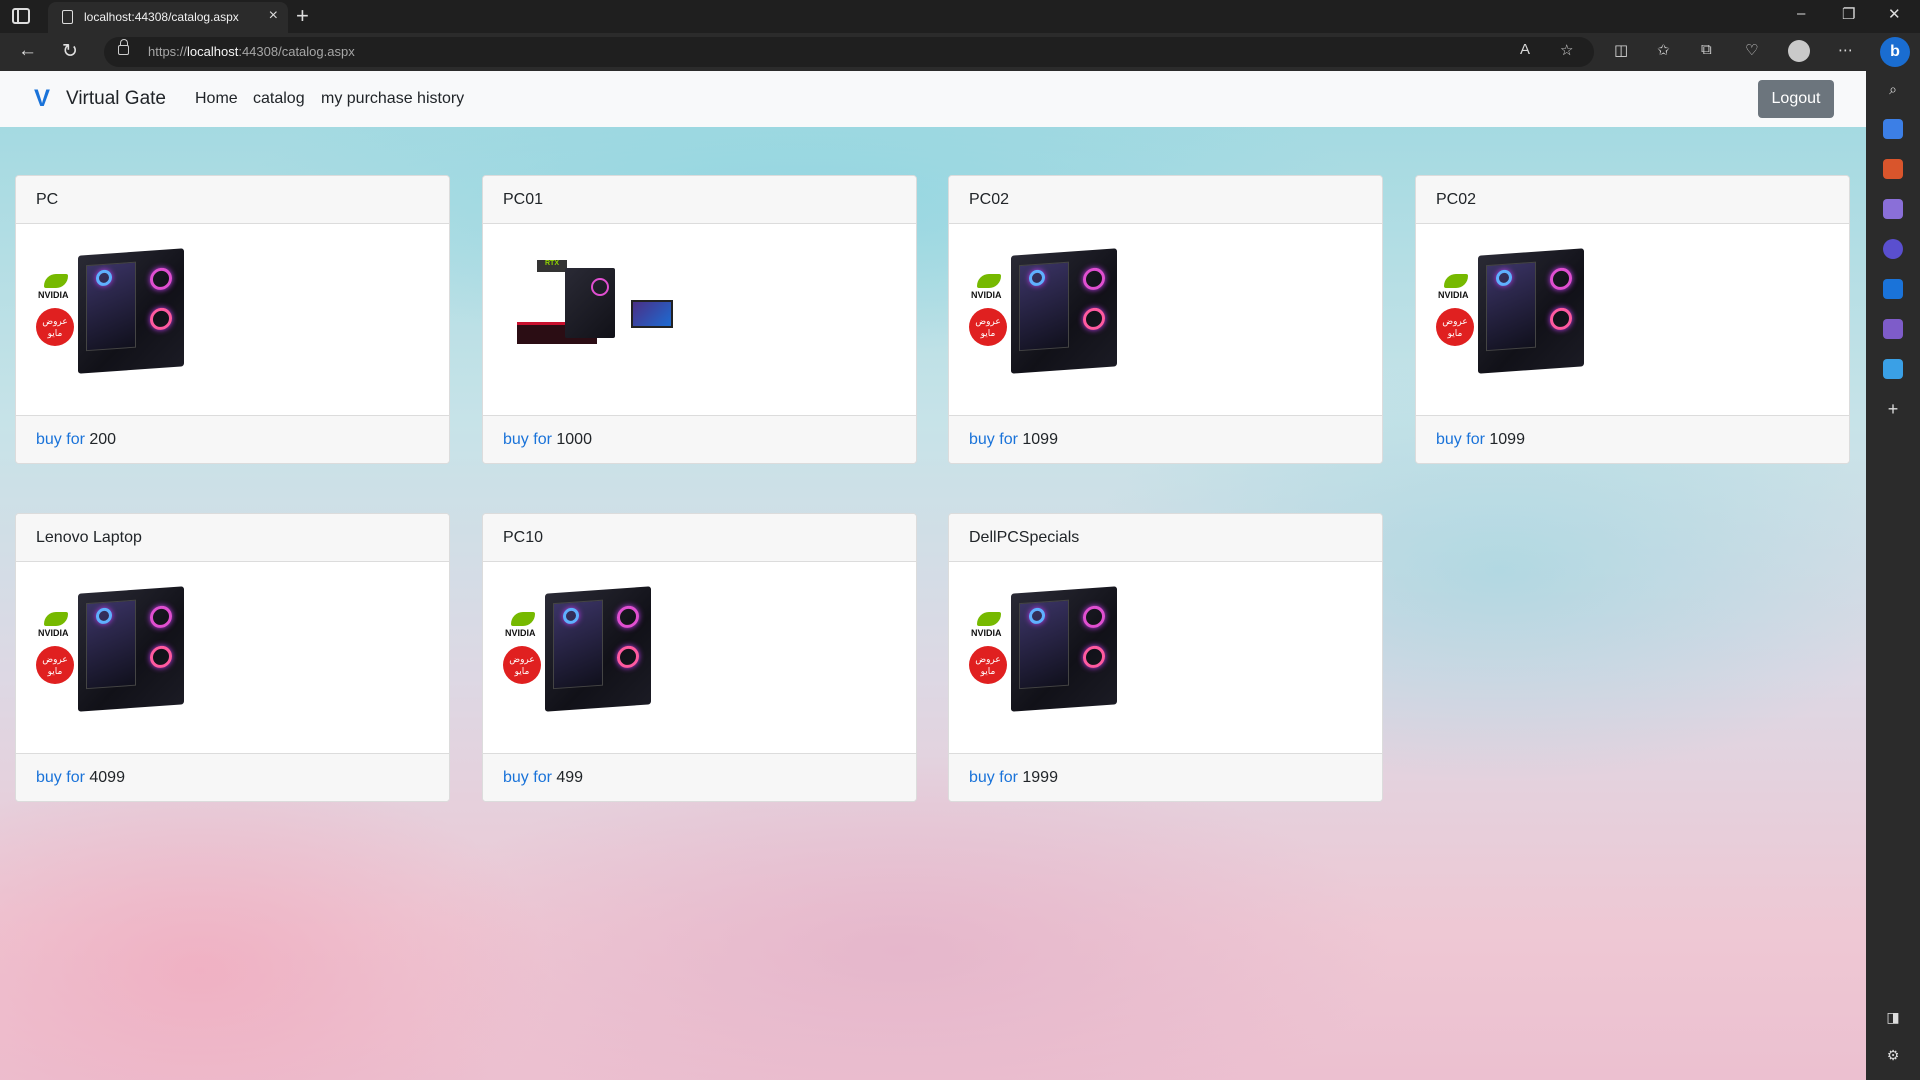 Image resolution: width=1920 pixels, height=1080 pixels. Describe the element at coordinates (1893, 169) in the screenshot. I see `tools-icon` at that location.